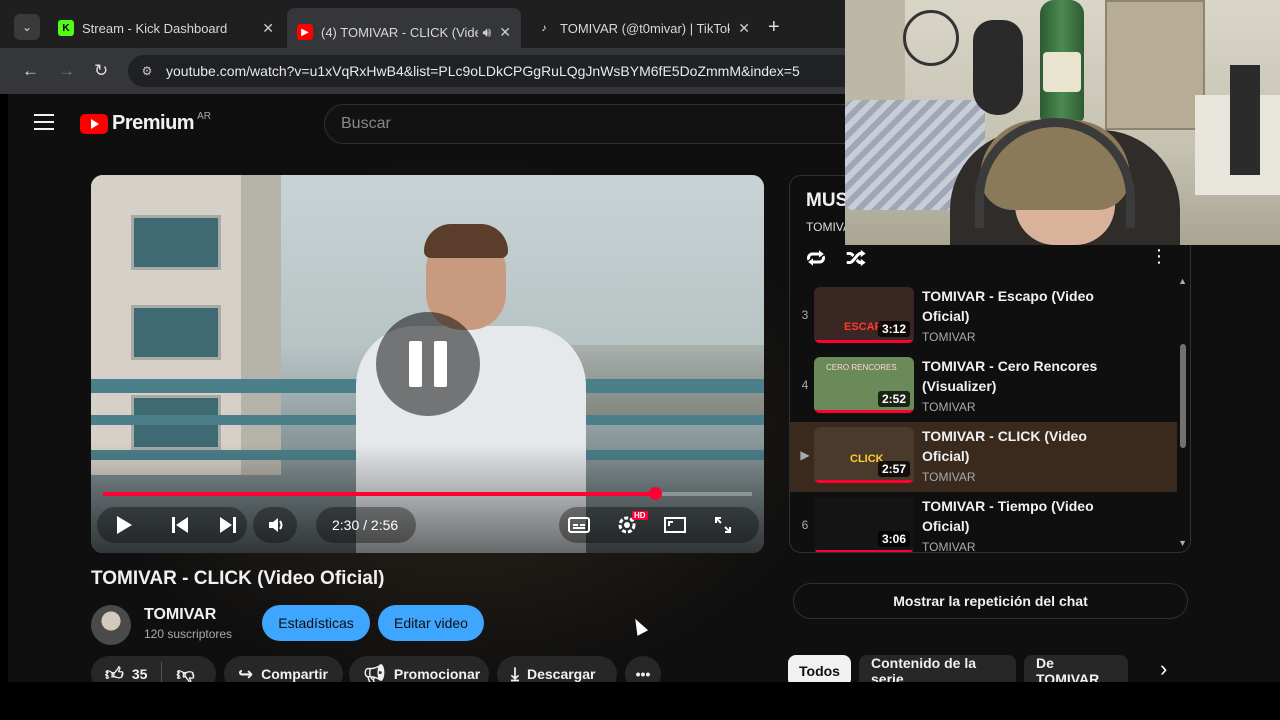 The width and height of the screenshot is (1280, 720). I want to click on tab-tiktok: ♪ TOMIVAR (@t0mivar) | TikTok ✕, so click(643, 28).